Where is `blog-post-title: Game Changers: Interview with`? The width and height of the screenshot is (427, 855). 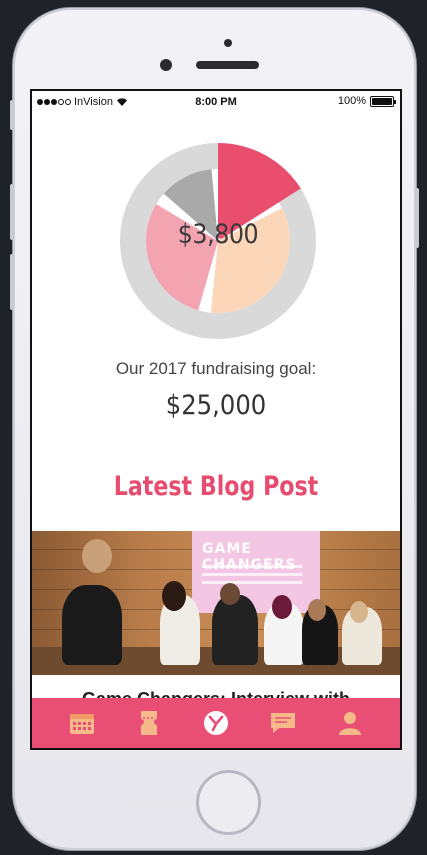
blog-post-title: Game Changers: Interview with is located at coordinates (216, 687).